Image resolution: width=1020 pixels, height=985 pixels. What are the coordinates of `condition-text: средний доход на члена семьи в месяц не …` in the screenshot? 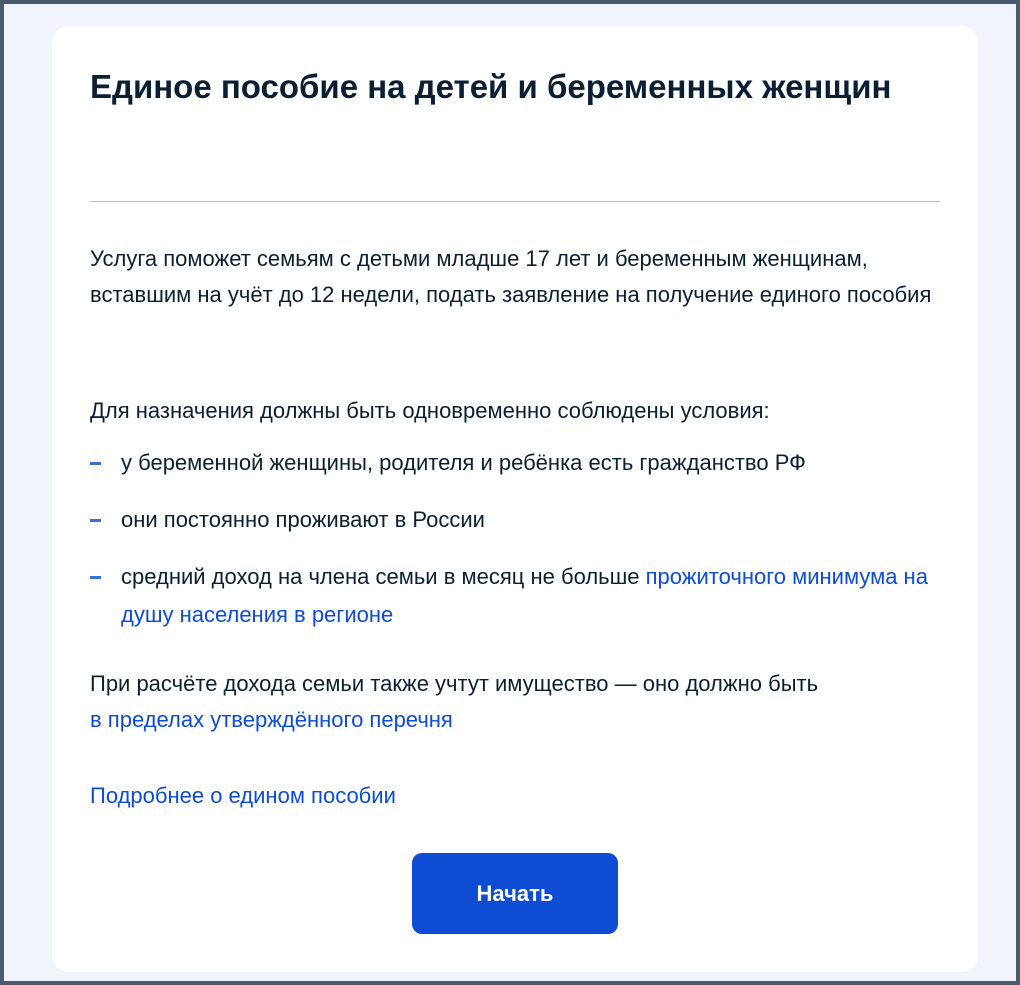 It's located at (383, 576).